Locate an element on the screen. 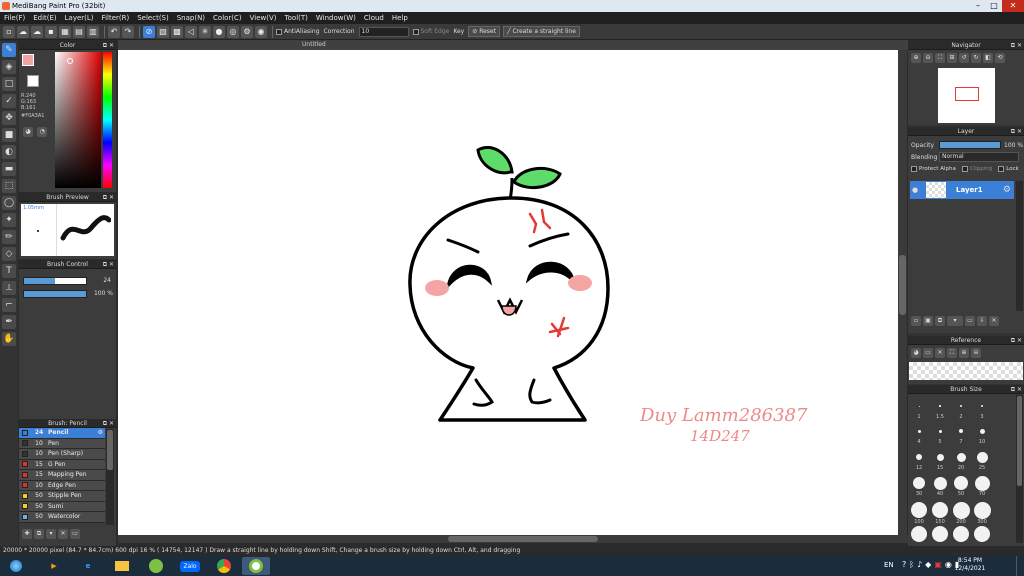 This screenshot has width=1024, height=576. select-tool-icon: ✓ is located at coordinates (9, 101).